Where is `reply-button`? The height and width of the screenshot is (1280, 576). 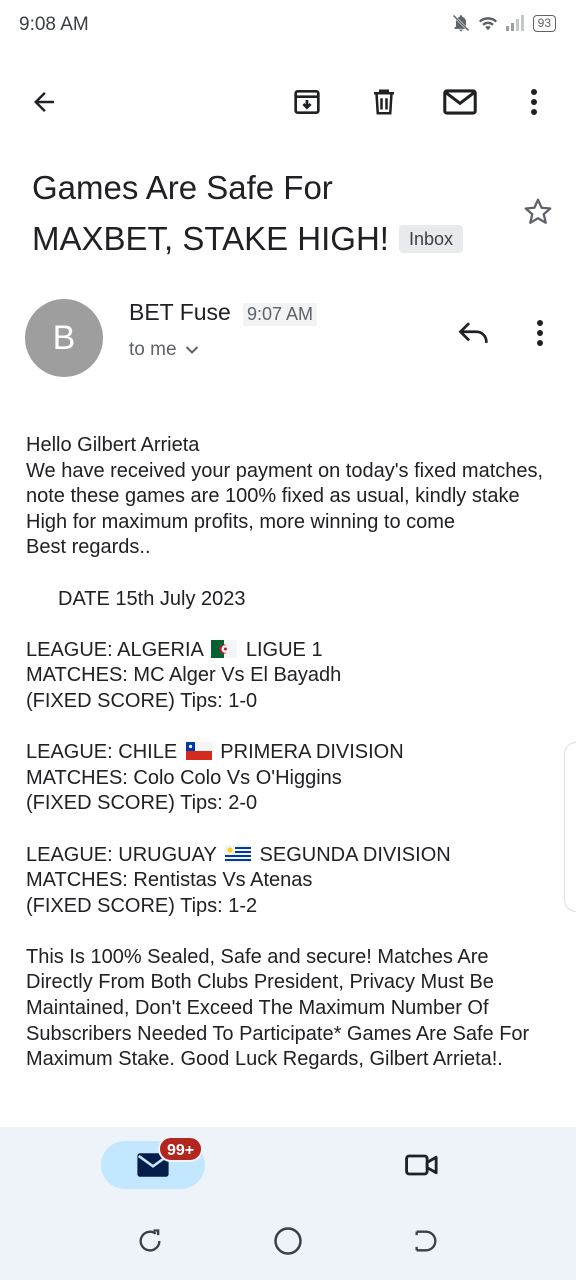 reply-button is located at coordinates (474, 333).